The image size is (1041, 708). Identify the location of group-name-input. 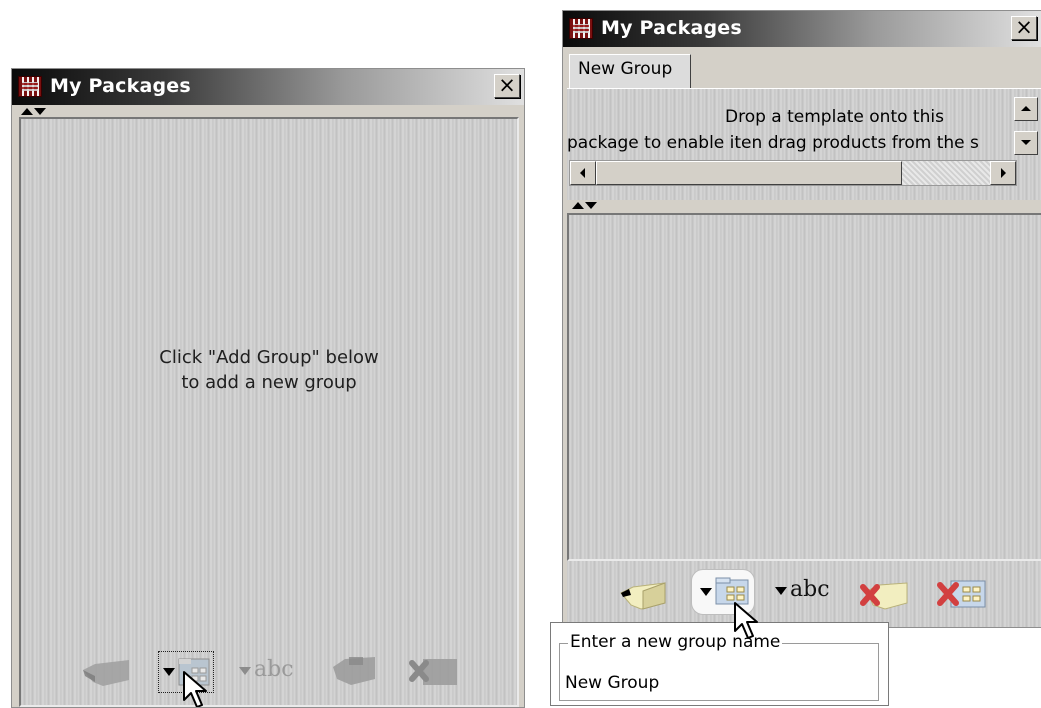
(715, 683).